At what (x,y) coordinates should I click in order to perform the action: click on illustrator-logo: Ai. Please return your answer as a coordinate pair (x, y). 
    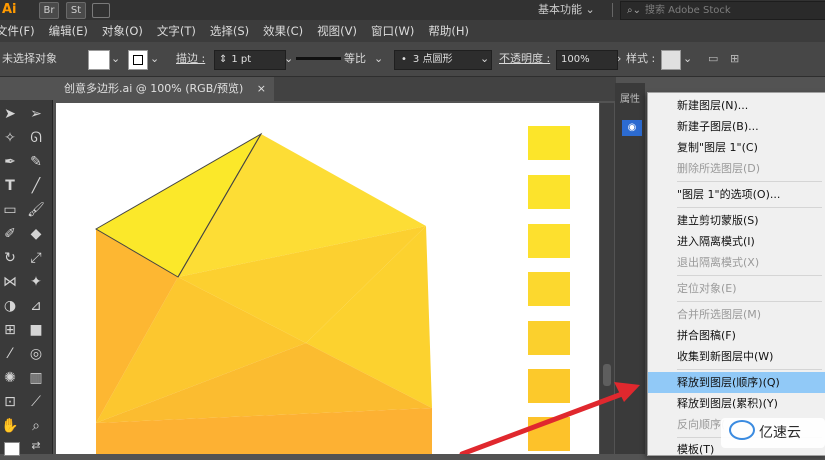
    Looking at the image, I should click on (9, 9).